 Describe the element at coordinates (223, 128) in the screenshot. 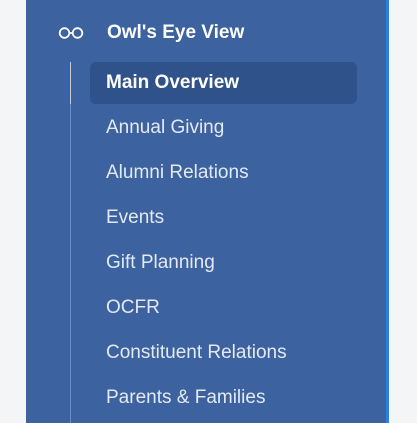

I see `sidebar-item-annual-giving: Annual Giving` at that location.